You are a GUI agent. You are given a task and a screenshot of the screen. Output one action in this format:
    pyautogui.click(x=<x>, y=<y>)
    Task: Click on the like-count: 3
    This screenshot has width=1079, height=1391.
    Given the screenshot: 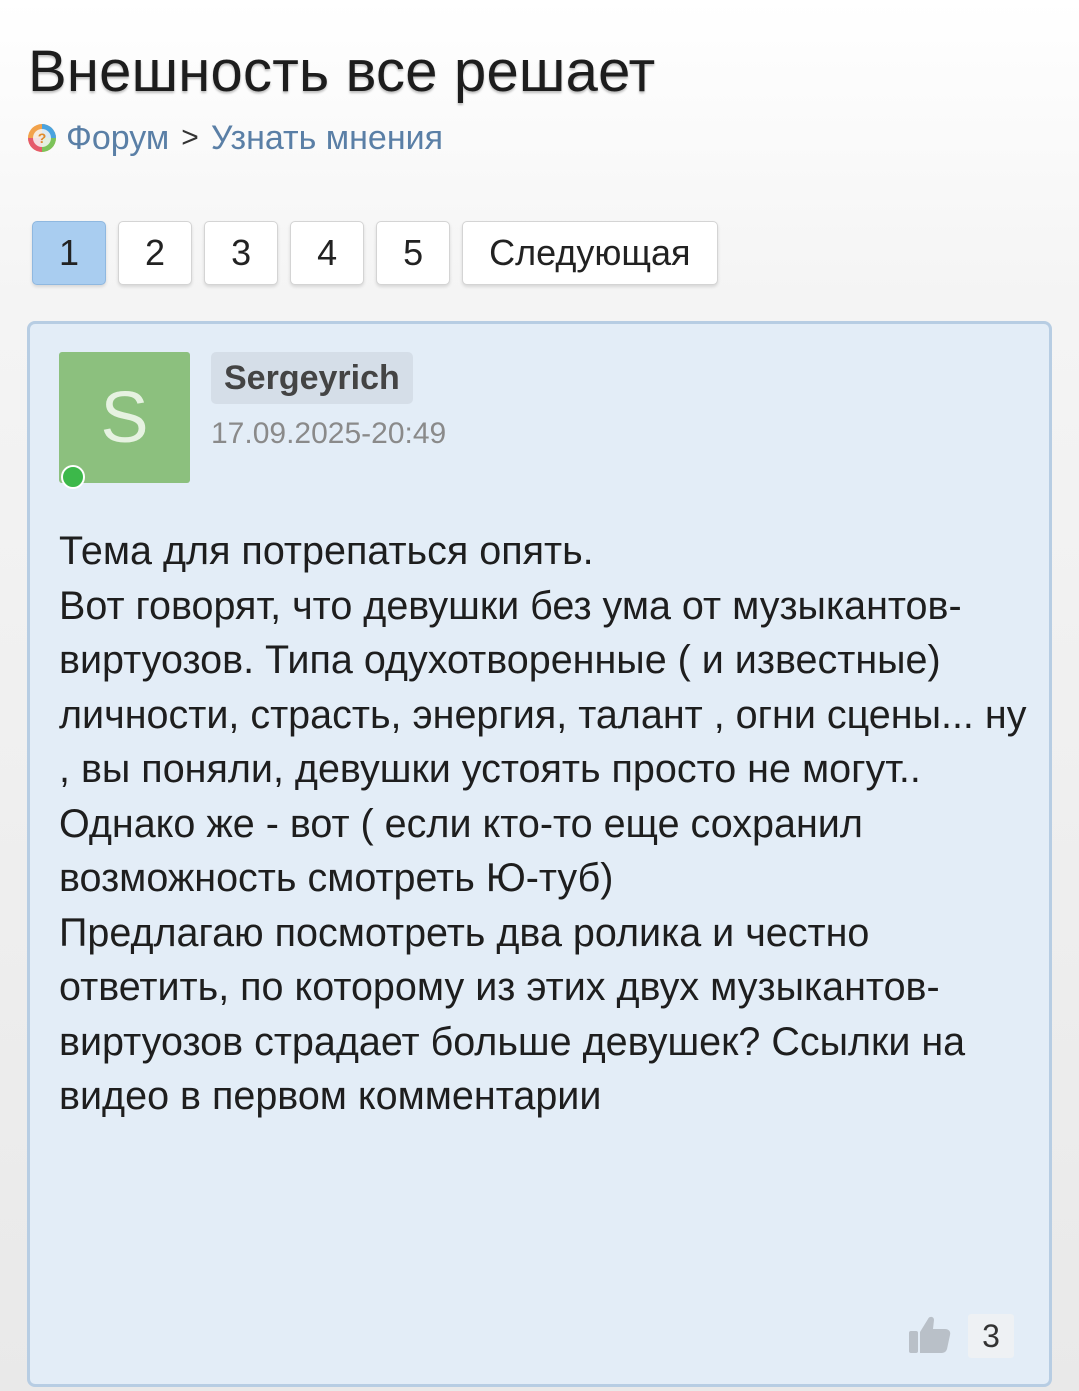 What is the action you would take?
    pyautogui.click(x=991, y=1336)
    